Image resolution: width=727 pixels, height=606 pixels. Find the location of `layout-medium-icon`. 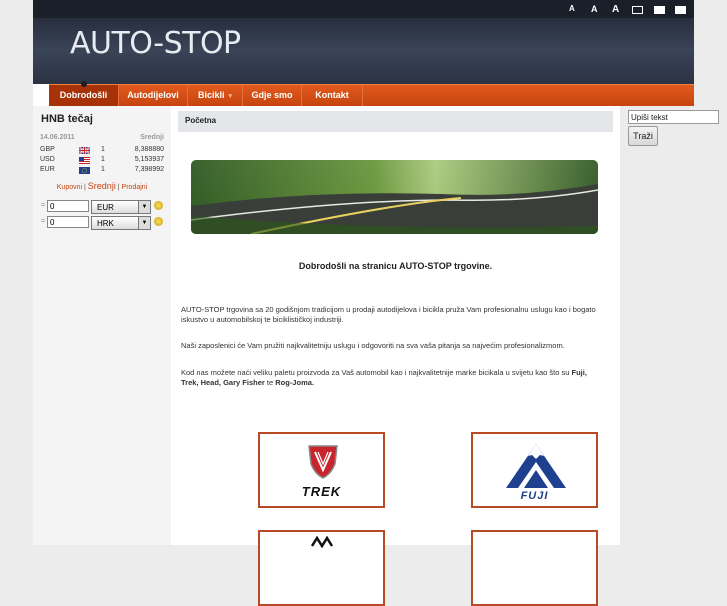

layout-medium-icon is located at coordinates (659, 10).